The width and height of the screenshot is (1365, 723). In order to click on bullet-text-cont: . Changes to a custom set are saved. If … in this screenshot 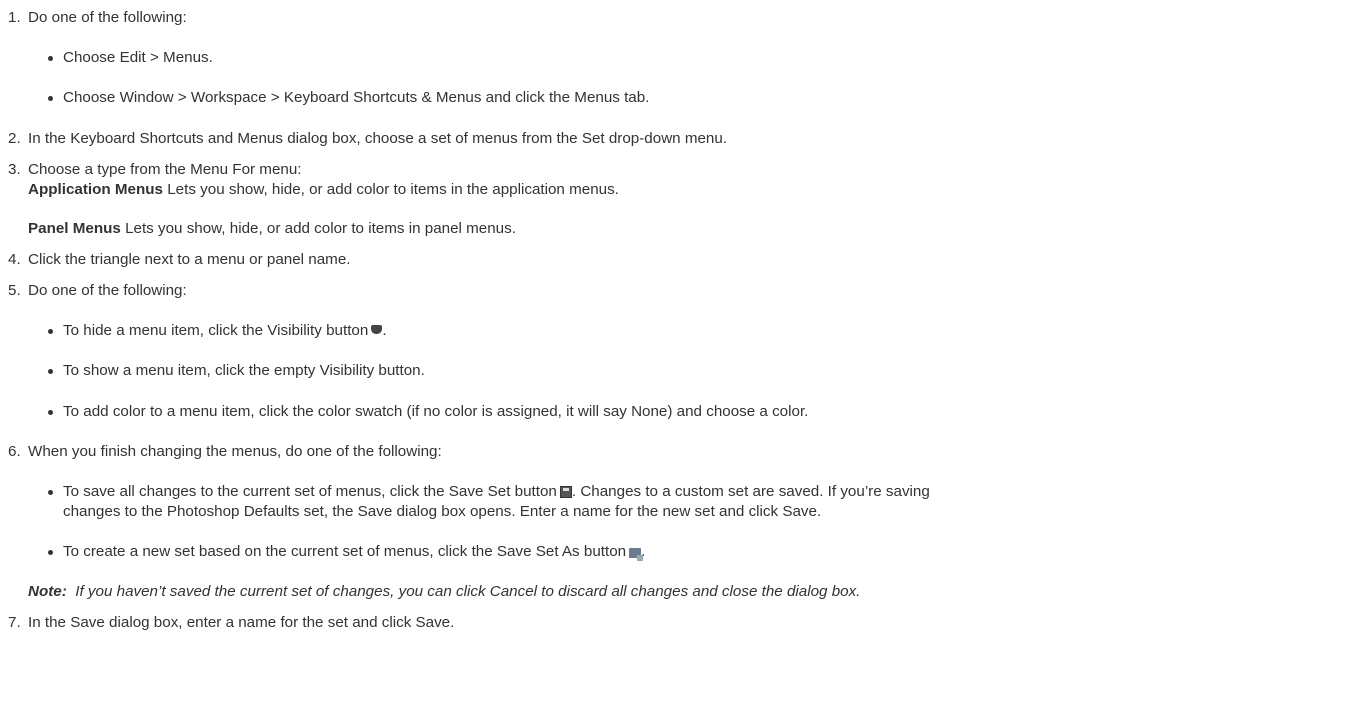, I will do `click(750, 491)`.